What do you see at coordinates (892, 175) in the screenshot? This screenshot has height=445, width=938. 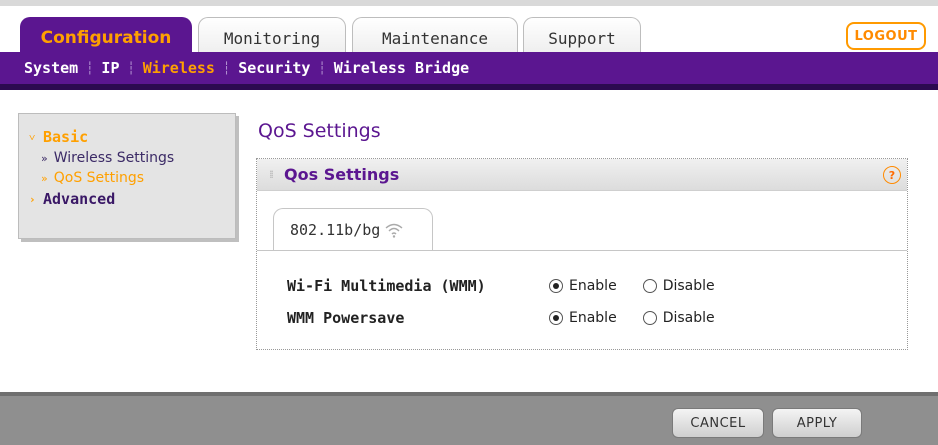 I see `help-icon: ?` at bounding box center [892, 175].